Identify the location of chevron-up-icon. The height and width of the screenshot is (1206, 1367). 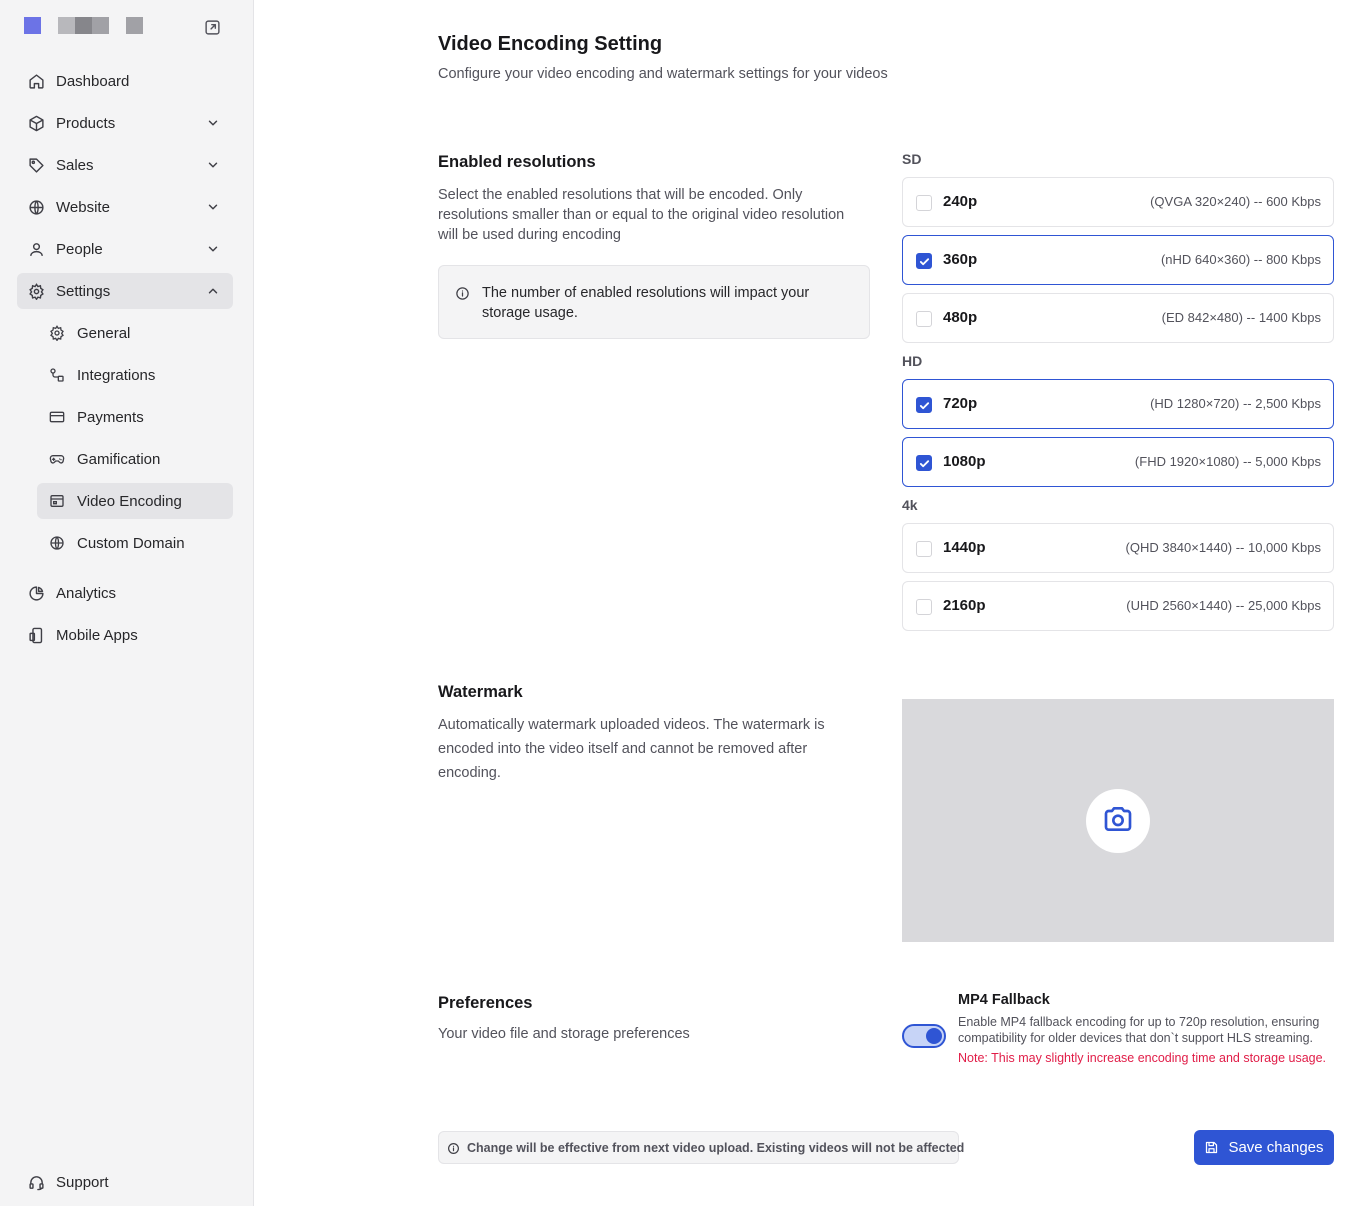
(213, 291).